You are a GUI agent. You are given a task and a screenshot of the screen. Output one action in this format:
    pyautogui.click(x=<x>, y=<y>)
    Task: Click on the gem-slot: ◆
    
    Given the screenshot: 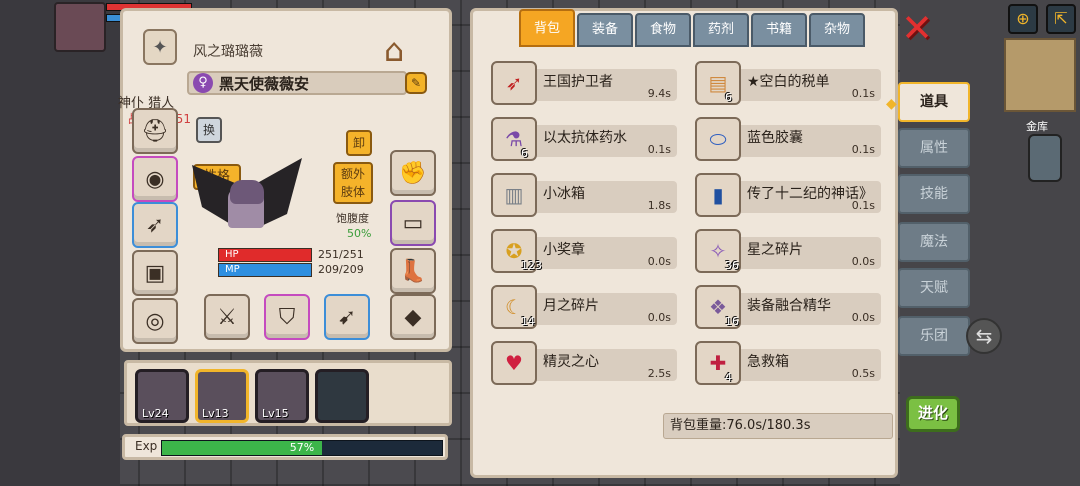 What is the action you would take?
    pyautogui.click(x=413, y=317)
    